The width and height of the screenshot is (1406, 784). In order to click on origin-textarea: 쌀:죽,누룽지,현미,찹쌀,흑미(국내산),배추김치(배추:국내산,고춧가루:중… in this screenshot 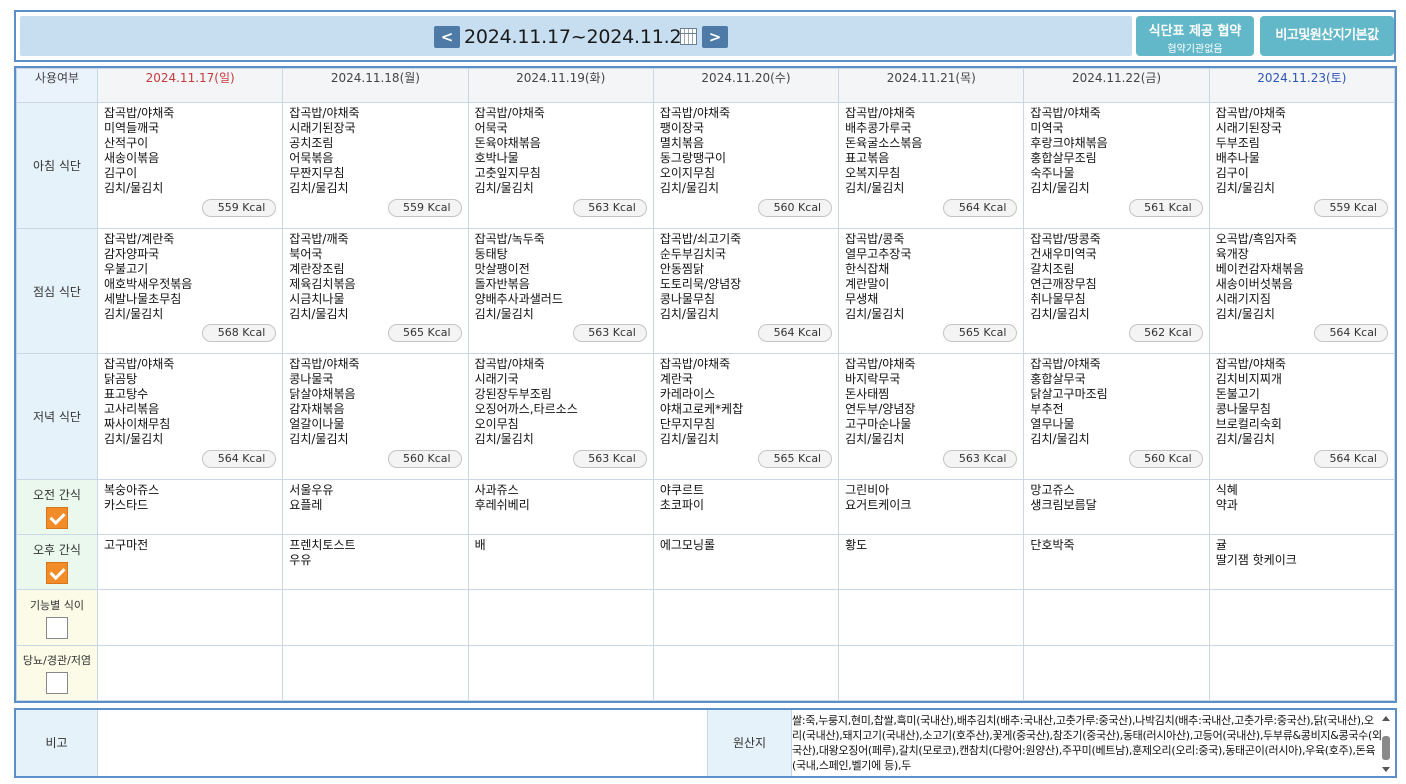, I will do `click(1087, 743)`.